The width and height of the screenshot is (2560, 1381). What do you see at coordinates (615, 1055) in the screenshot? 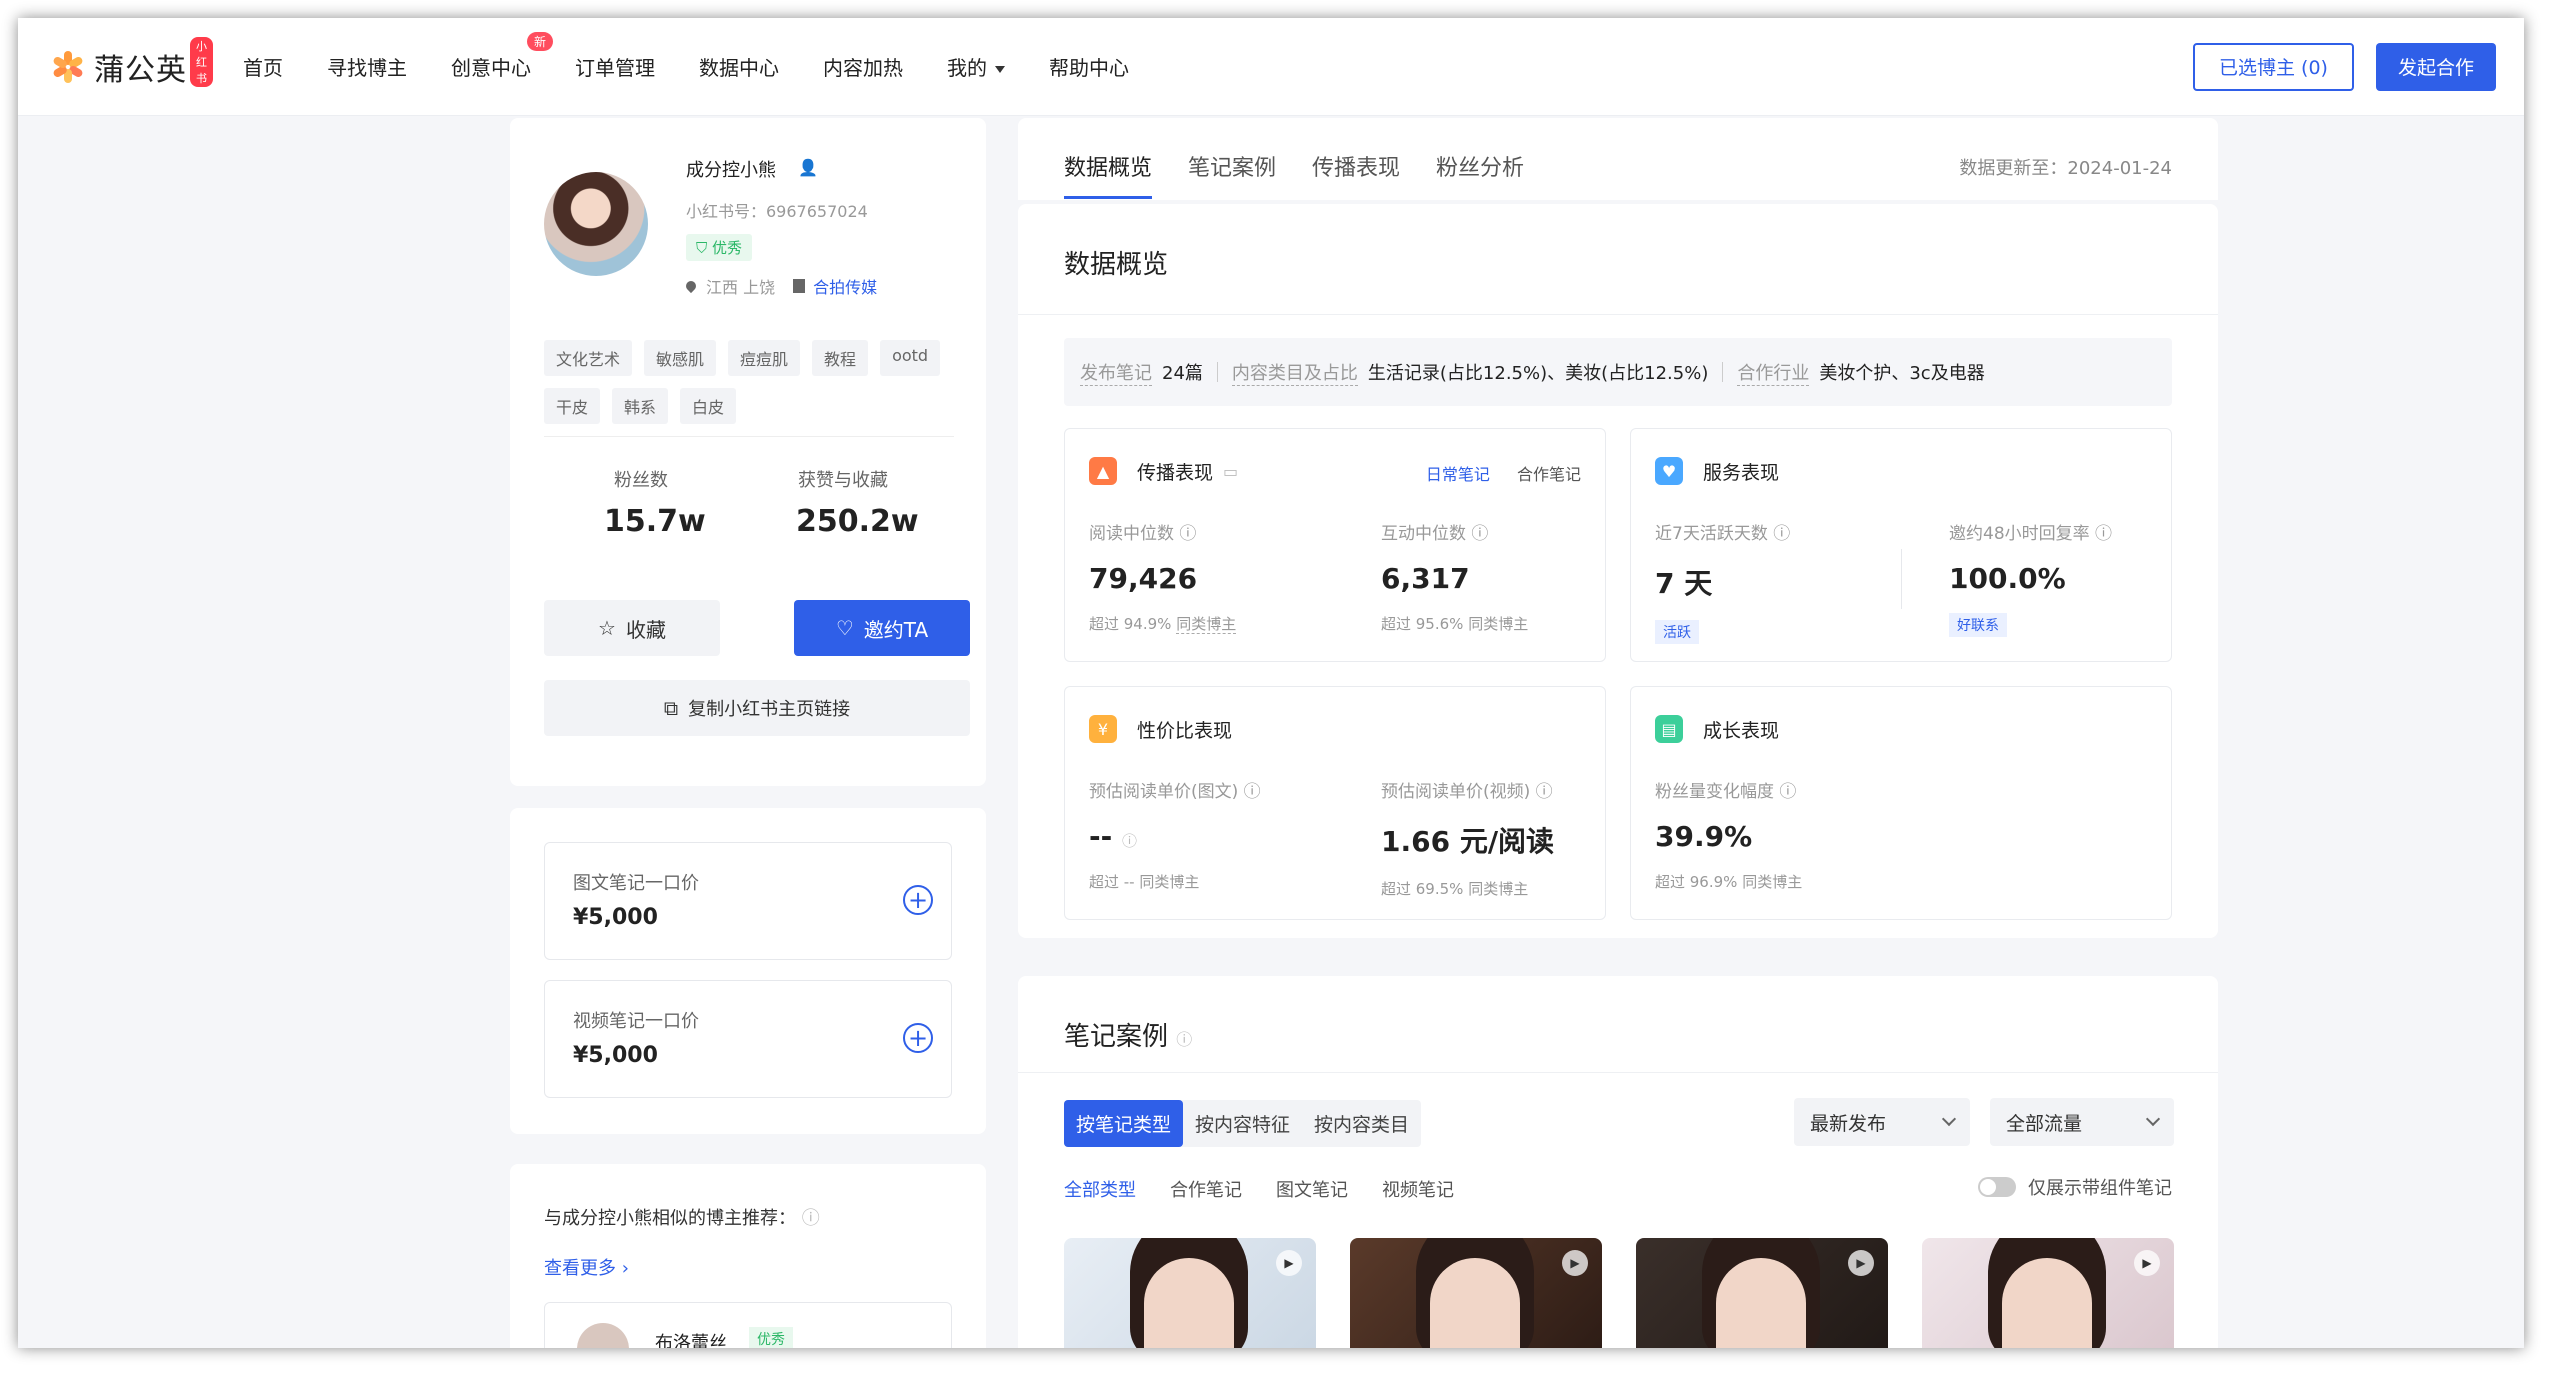
I see `price-value: ¥5,000` at bounding box center [615, 1055].